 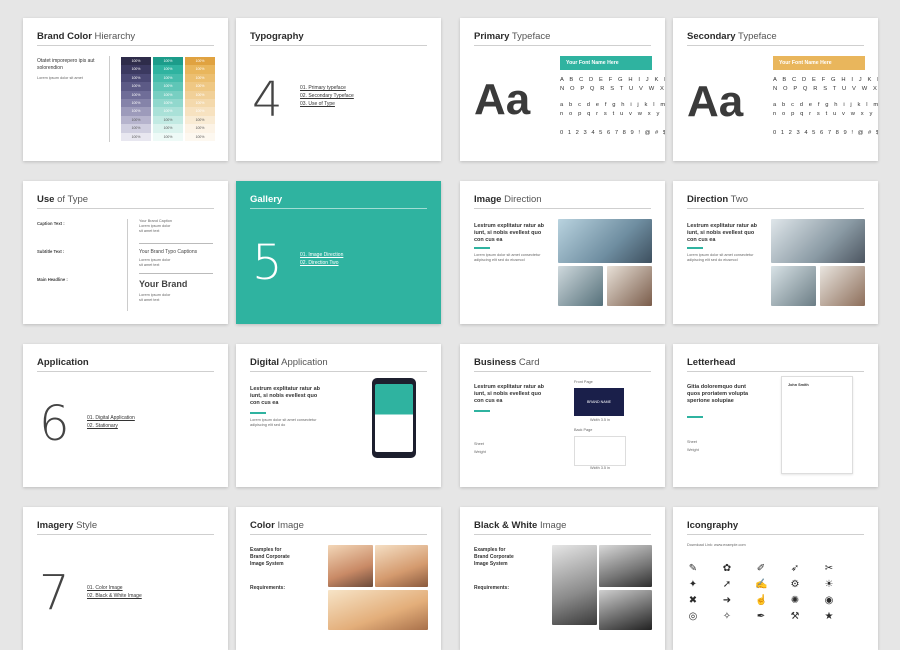 What do you see at coordinates (327, 104) in the screenshot?
I see `toc-item: 03. Use of Type` at bounding box center [327, 104].